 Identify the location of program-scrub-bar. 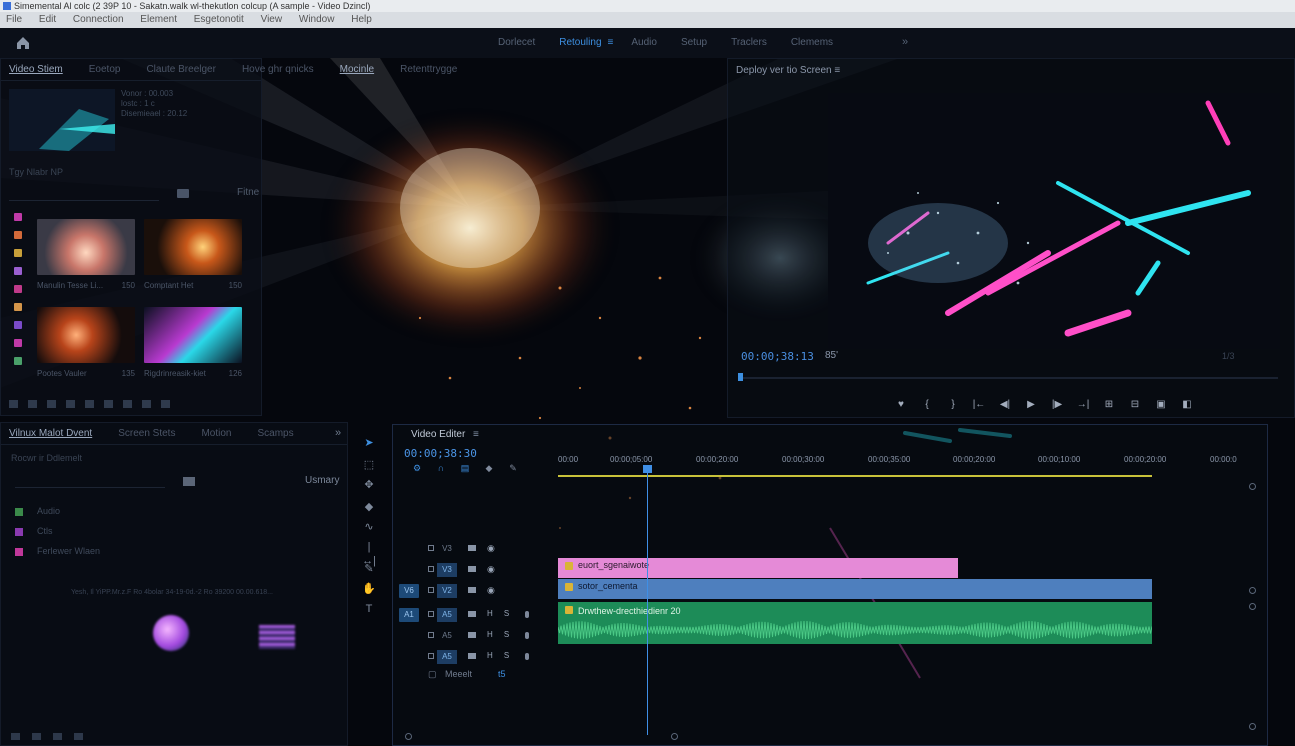
(1008, 377).